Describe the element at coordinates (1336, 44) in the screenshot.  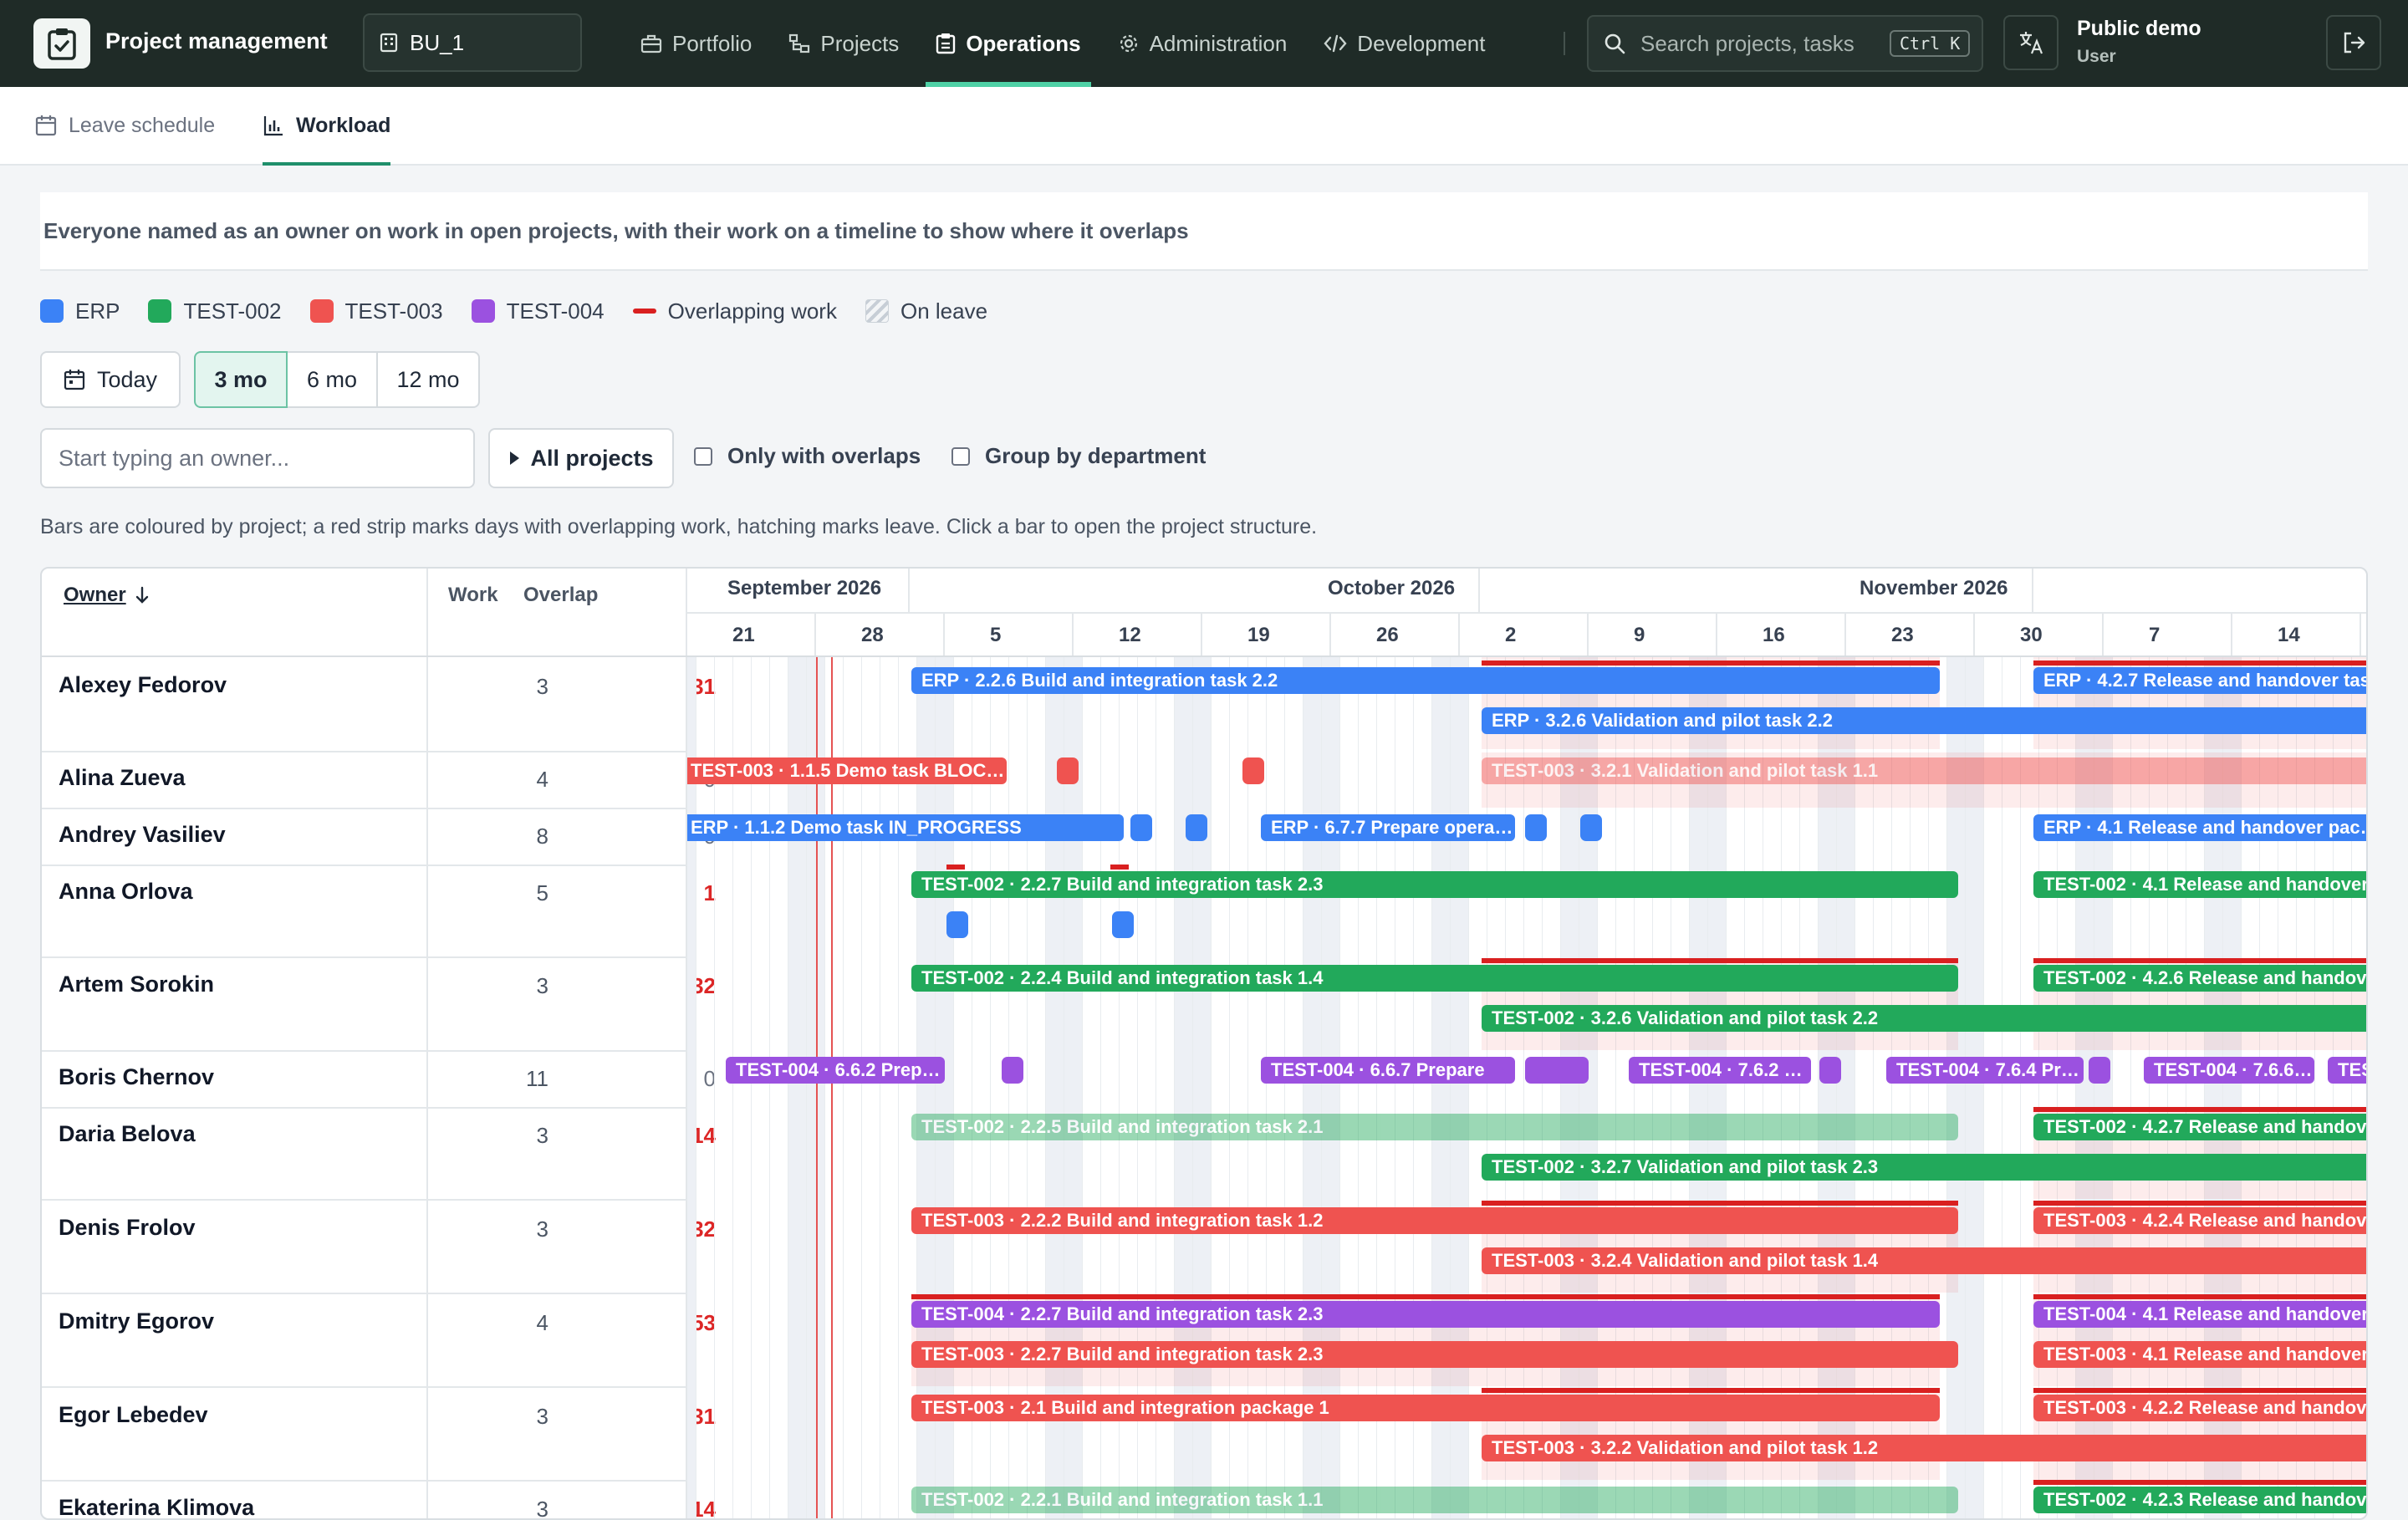
I see `code-icon` at that location.